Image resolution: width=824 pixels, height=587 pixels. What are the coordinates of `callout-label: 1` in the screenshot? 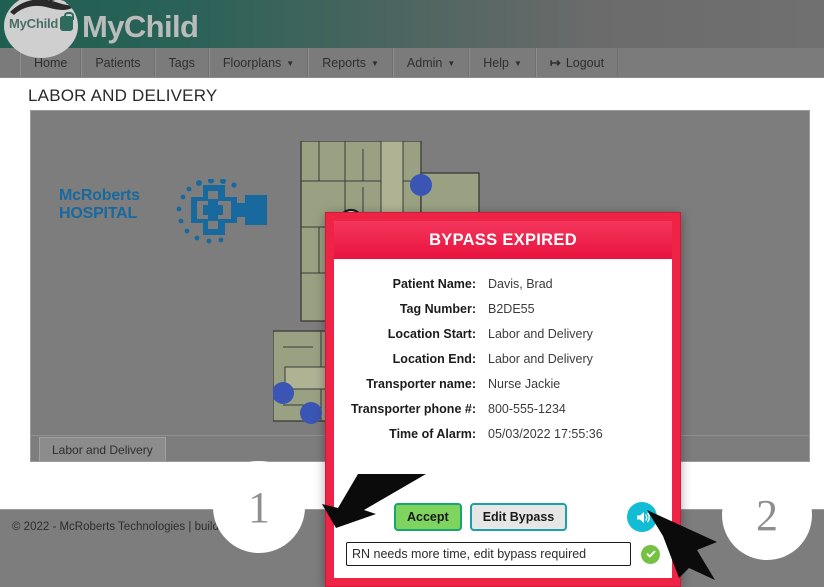 It's located at (259, 507).